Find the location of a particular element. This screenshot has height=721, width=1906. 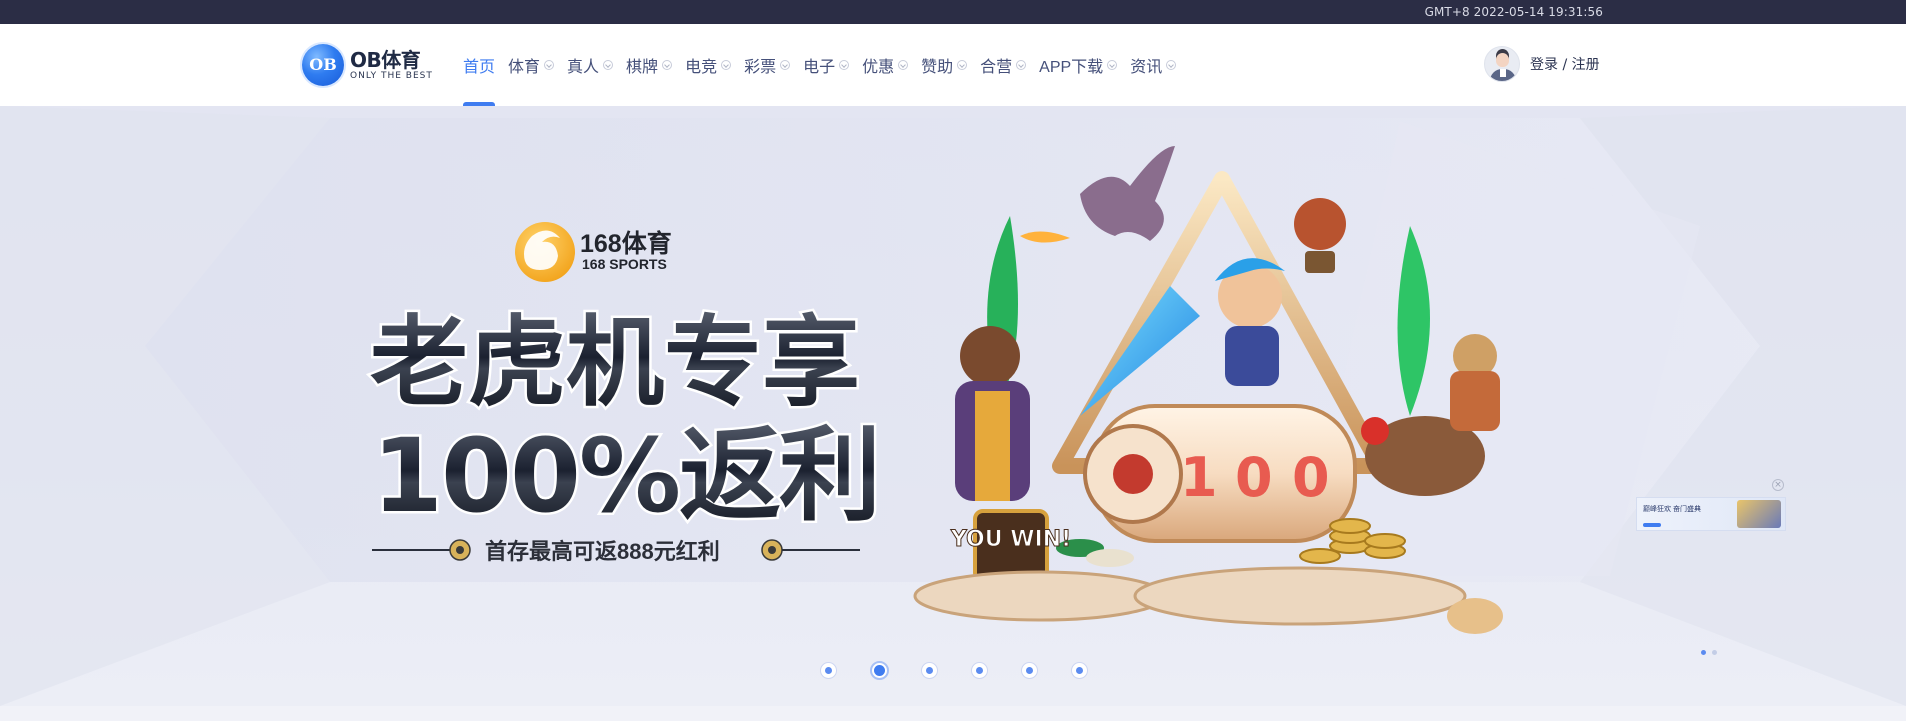

logo-badge-icon: OB is located at coordinates (323, 65).